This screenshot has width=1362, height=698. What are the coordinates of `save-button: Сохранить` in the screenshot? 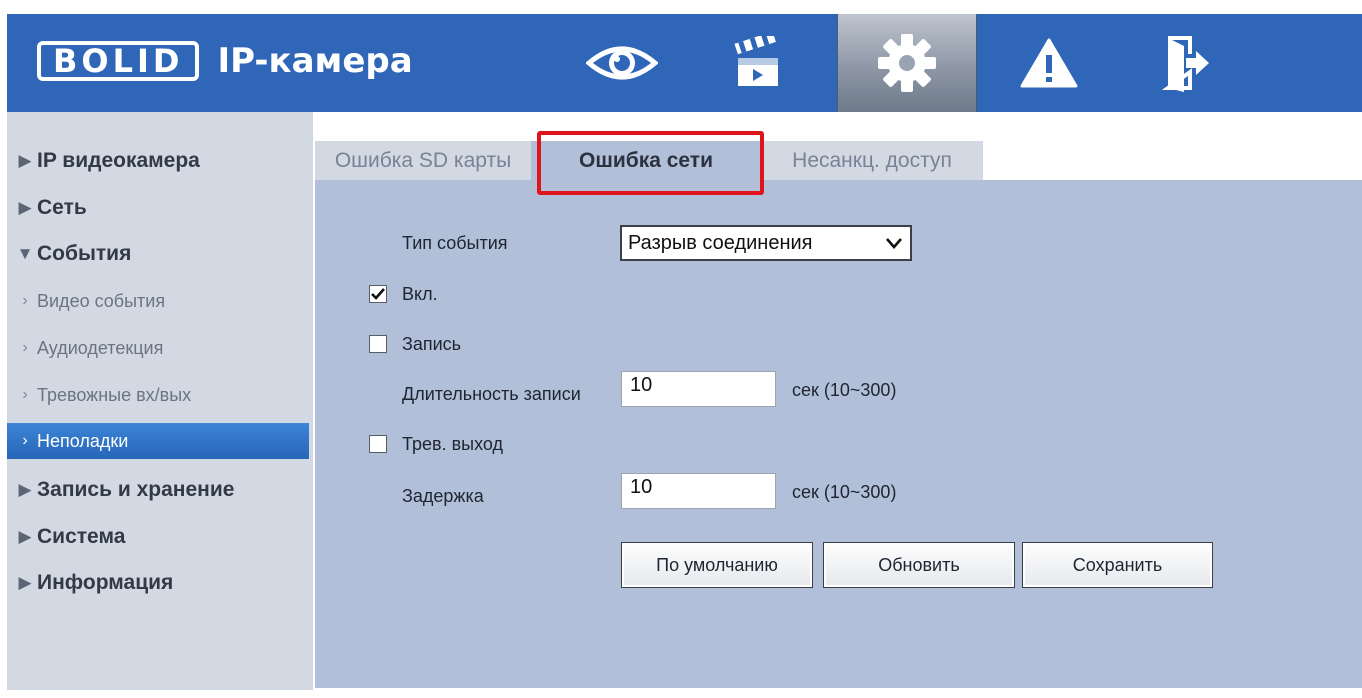 It's located at (1117, 565).